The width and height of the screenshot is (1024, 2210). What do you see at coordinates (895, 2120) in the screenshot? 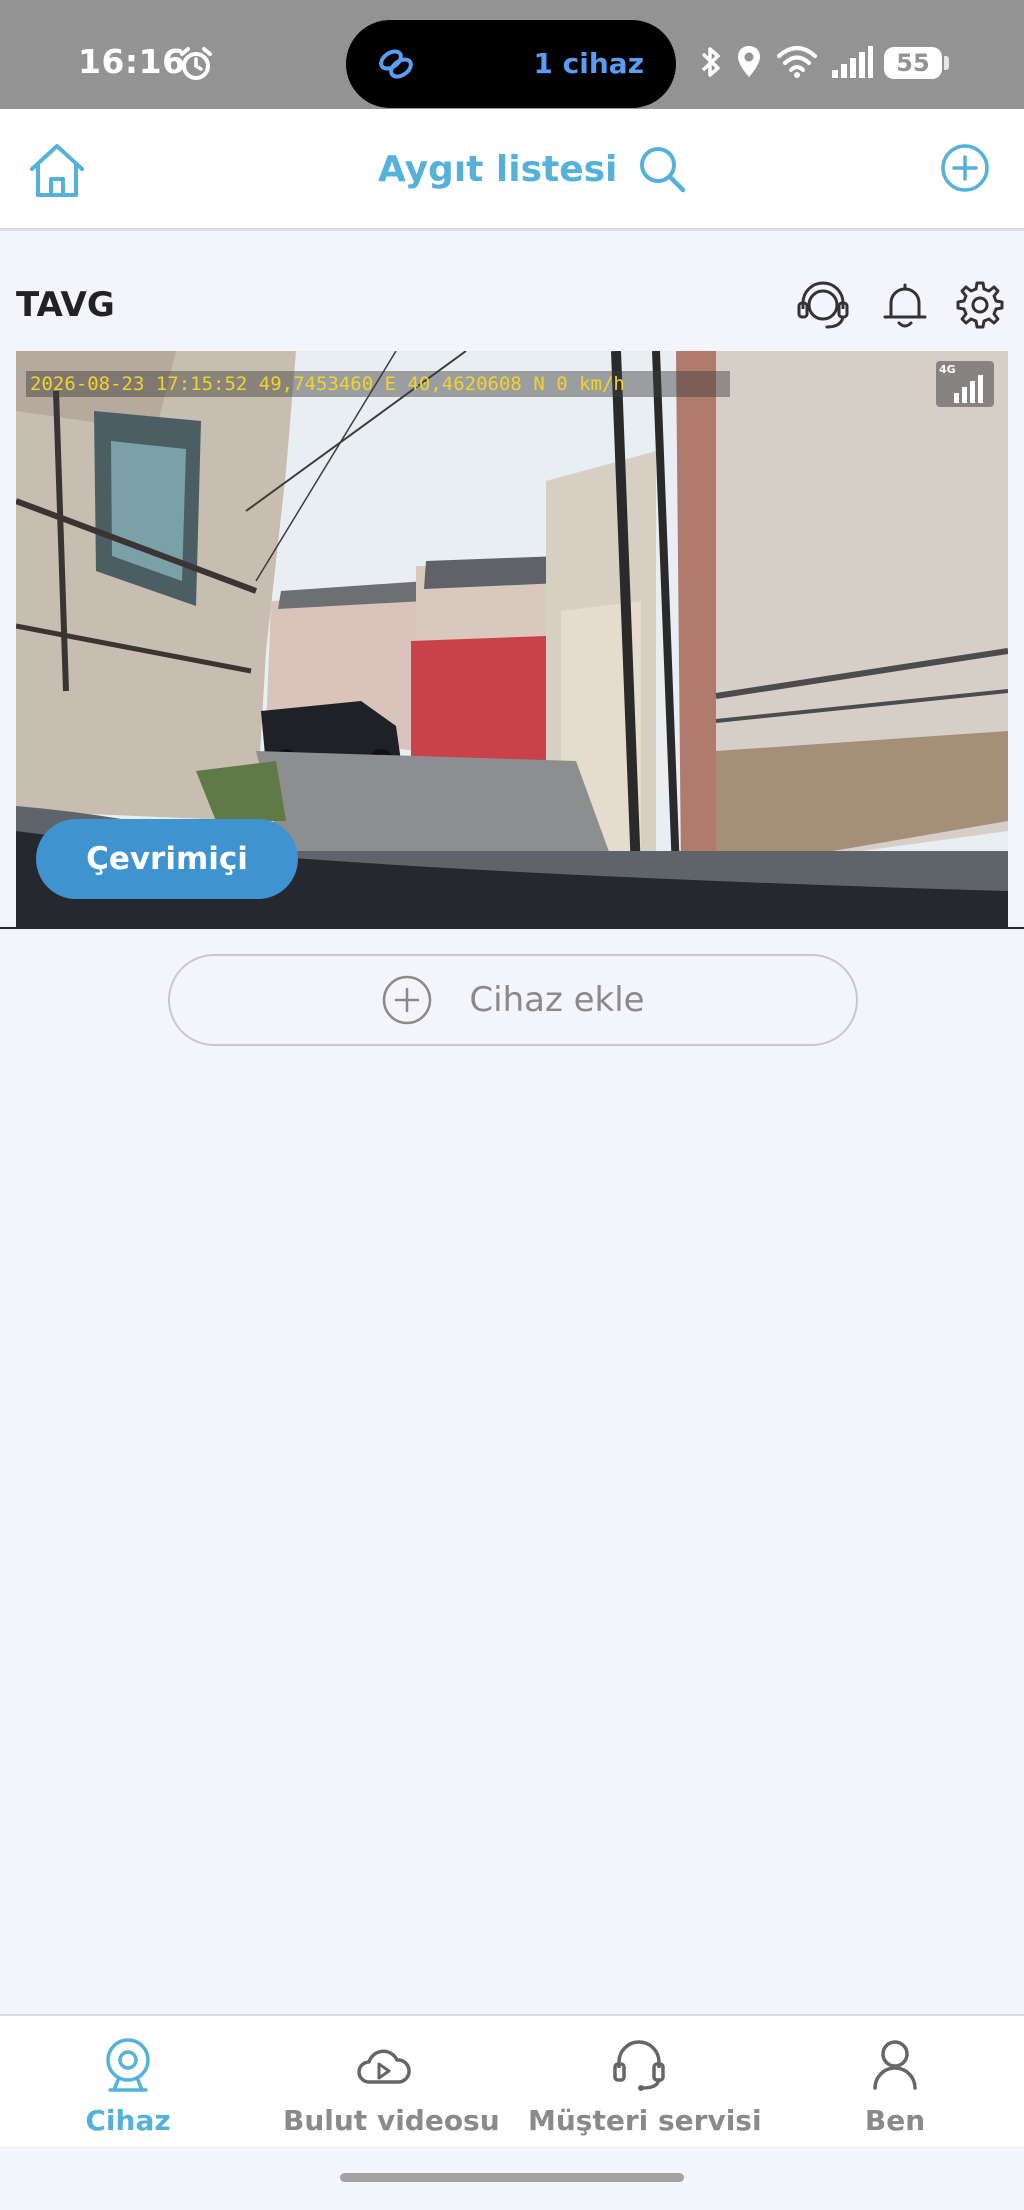
I see `nav-label-me: Ben` at bounding box center [895, 2120].